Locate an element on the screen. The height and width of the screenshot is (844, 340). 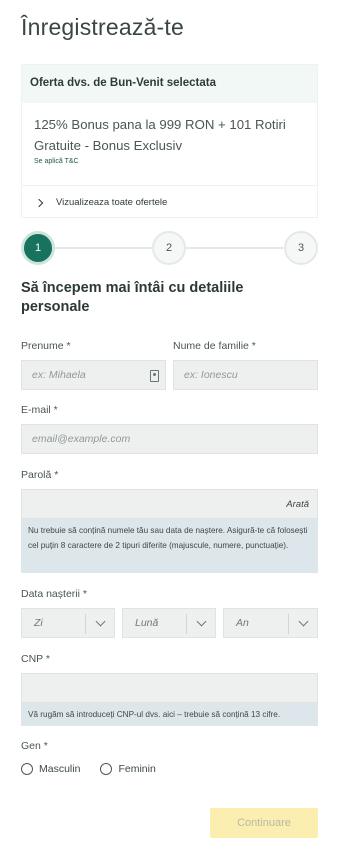
password-label: Parolă * is located at coordinates (40, 475).